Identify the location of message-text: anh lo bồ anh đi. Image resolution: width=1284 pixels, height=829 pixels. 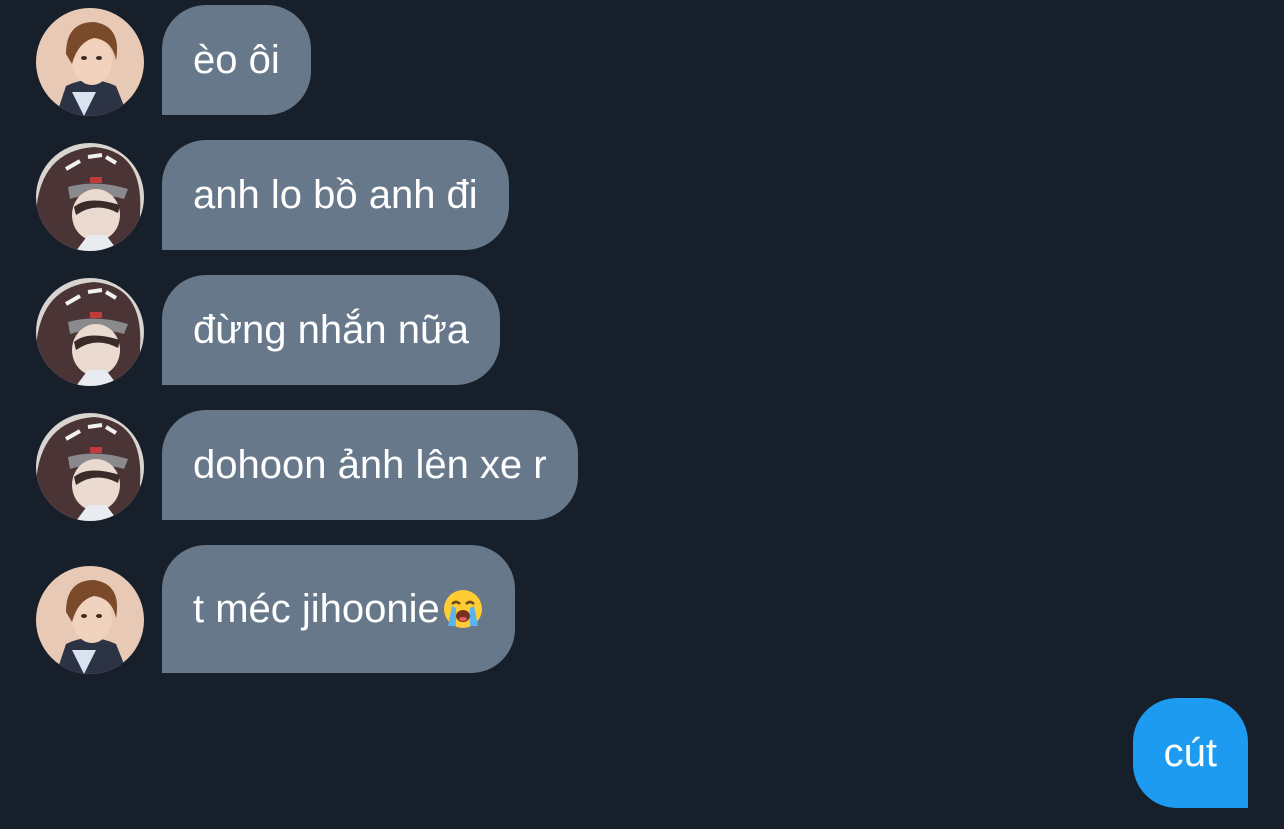
(335, 195).